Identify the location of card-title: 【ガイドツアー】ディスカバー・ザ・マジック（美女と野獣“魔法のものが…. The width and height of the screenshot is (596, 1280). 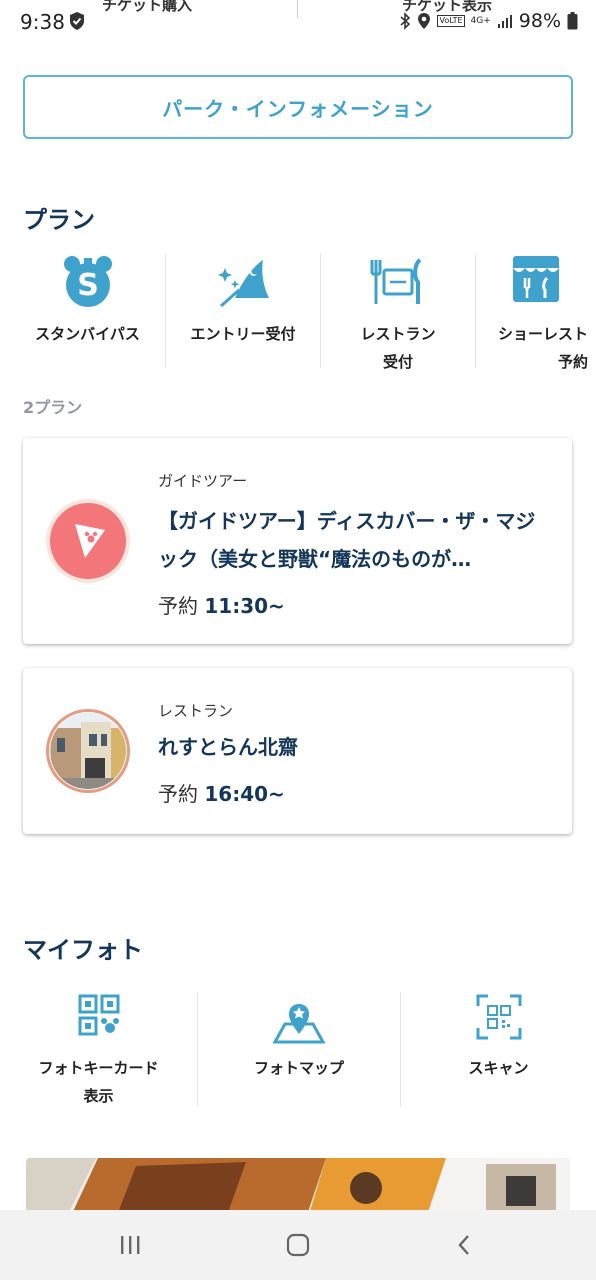
(347, 540).